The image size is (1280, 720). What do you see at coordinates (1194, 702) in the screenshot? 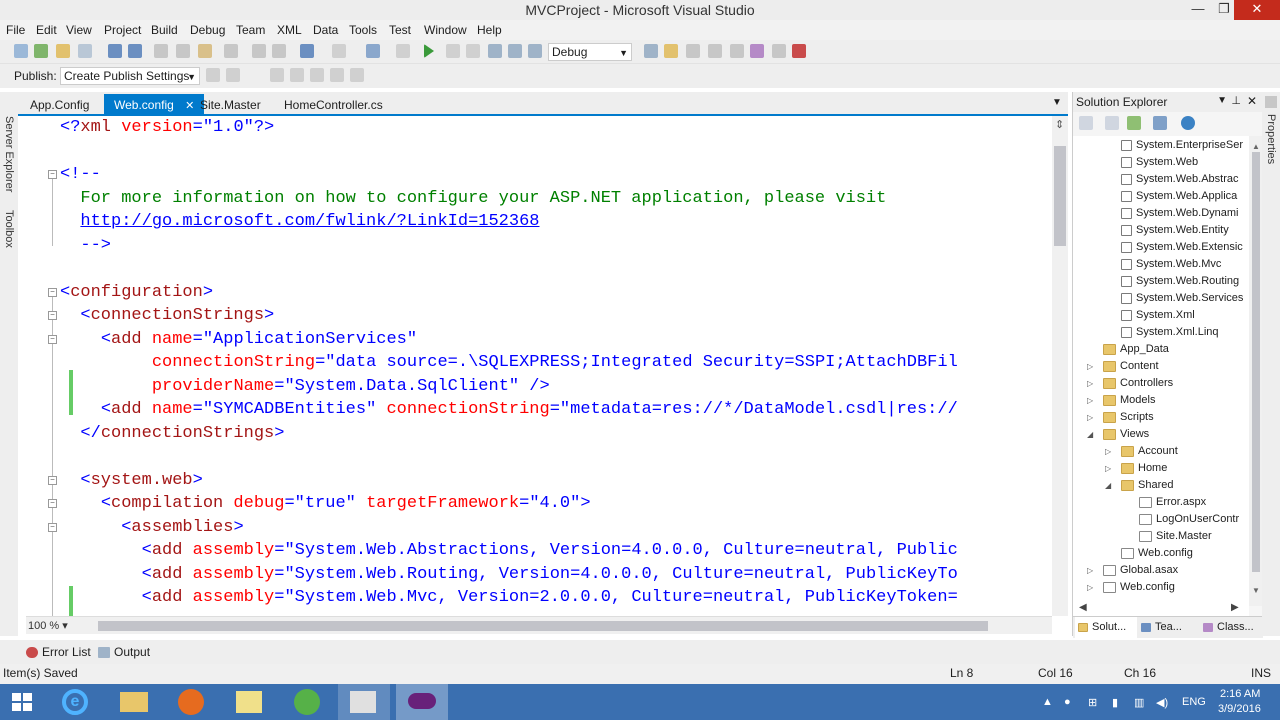
I see `input-language: ENG` at bounding box center [1194, 702].